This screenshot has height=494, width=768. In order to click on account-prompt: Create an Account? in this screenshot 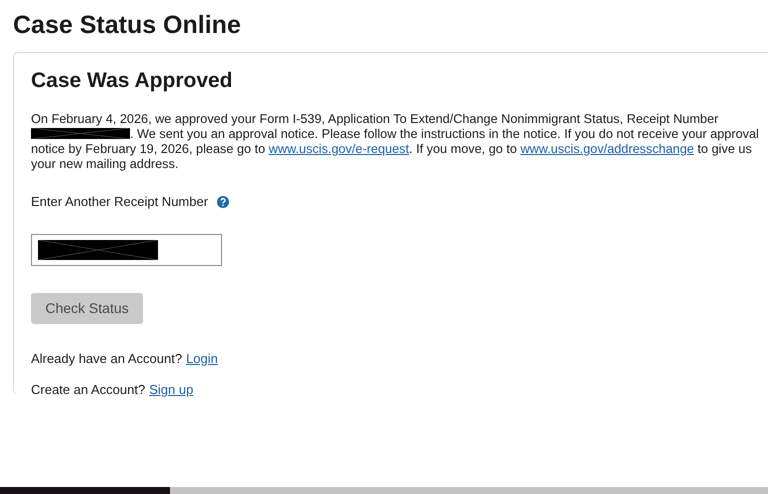, I will do `click(88, 390)`.